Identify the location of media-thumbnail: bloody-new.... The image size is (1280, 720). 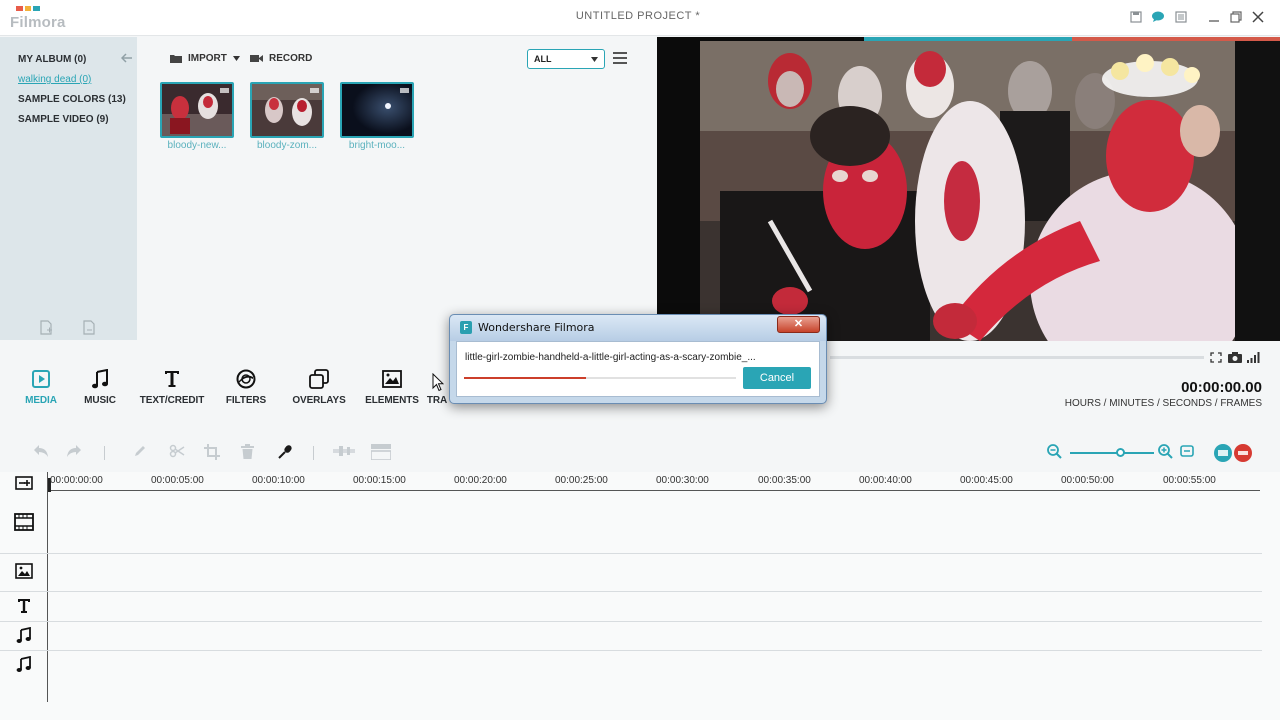
(197, 116).